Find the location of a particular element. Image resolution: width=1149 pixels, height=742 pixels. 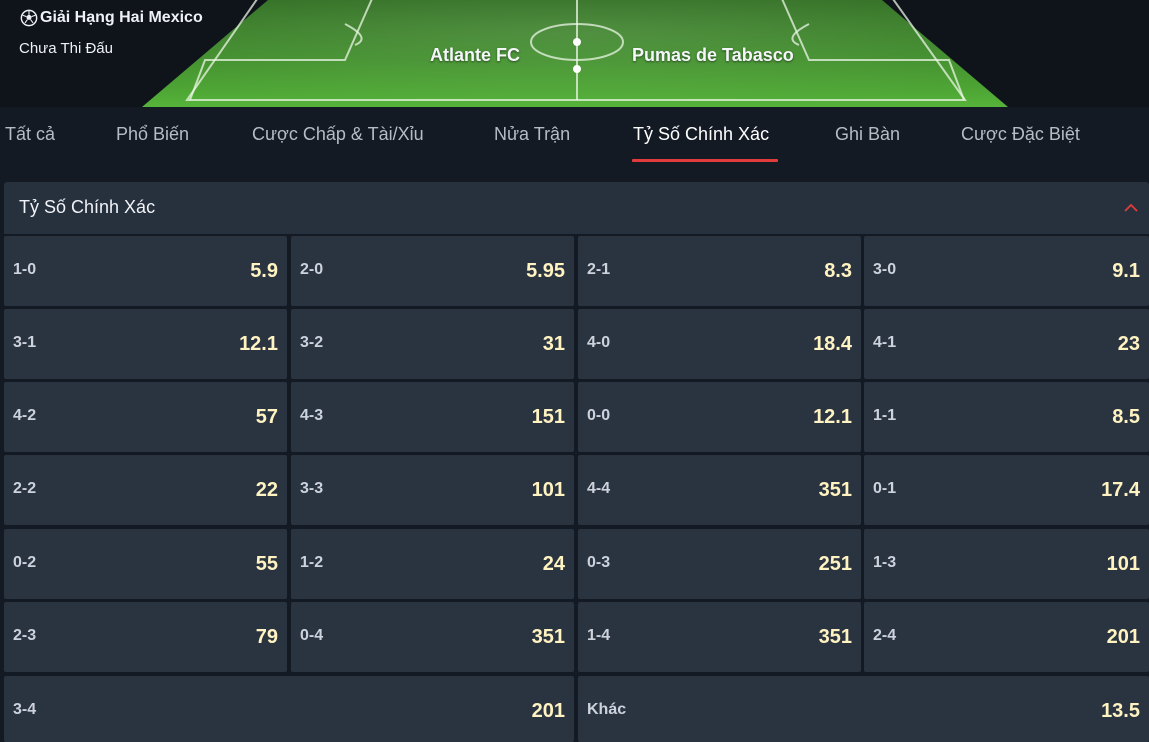

odds-value: 8.3 is located at coordinates (838, 271).